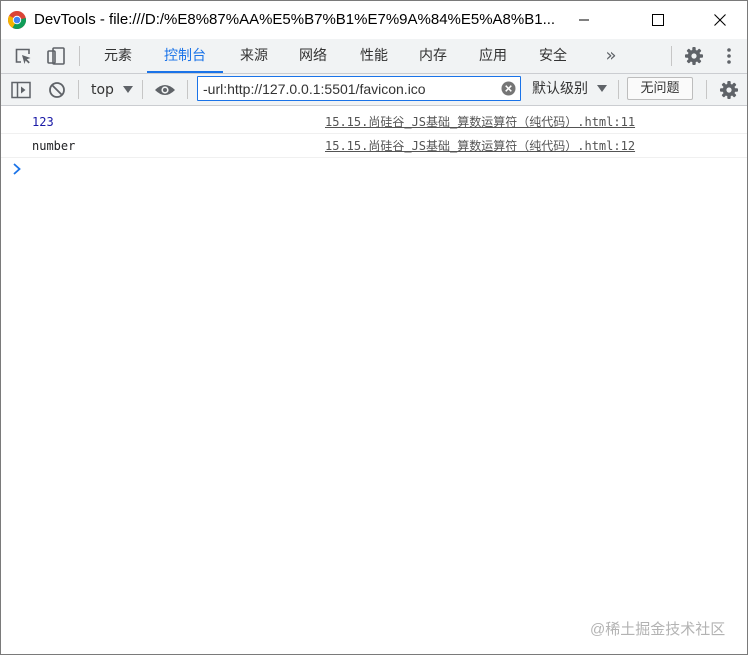  What do you see at coordinates (17, 169) in the screenshot?
I see `console-prompt-icon` at bounding box center [17, 169].